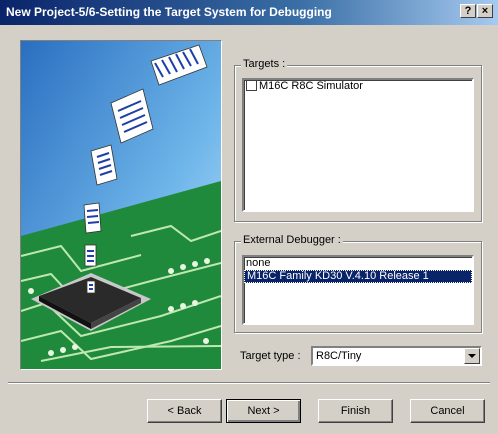 Image resolution: width=498 pixels, height=434 pixels. Describe the element at coordinates (263, 411) in the screenshot. I see `next-button: Next >` at that location.